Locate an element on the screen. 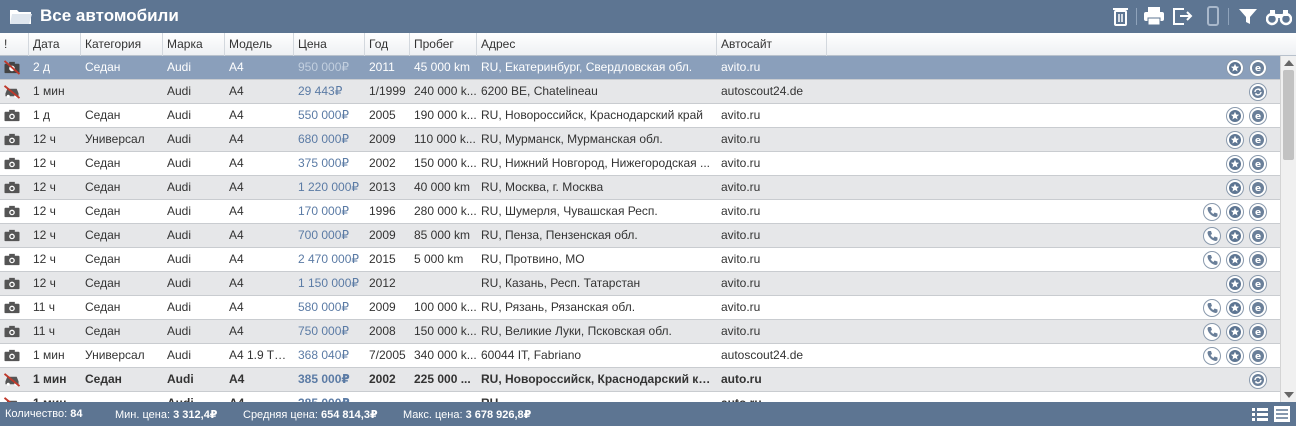  filter-icon is located at coordinates (1248, 16).